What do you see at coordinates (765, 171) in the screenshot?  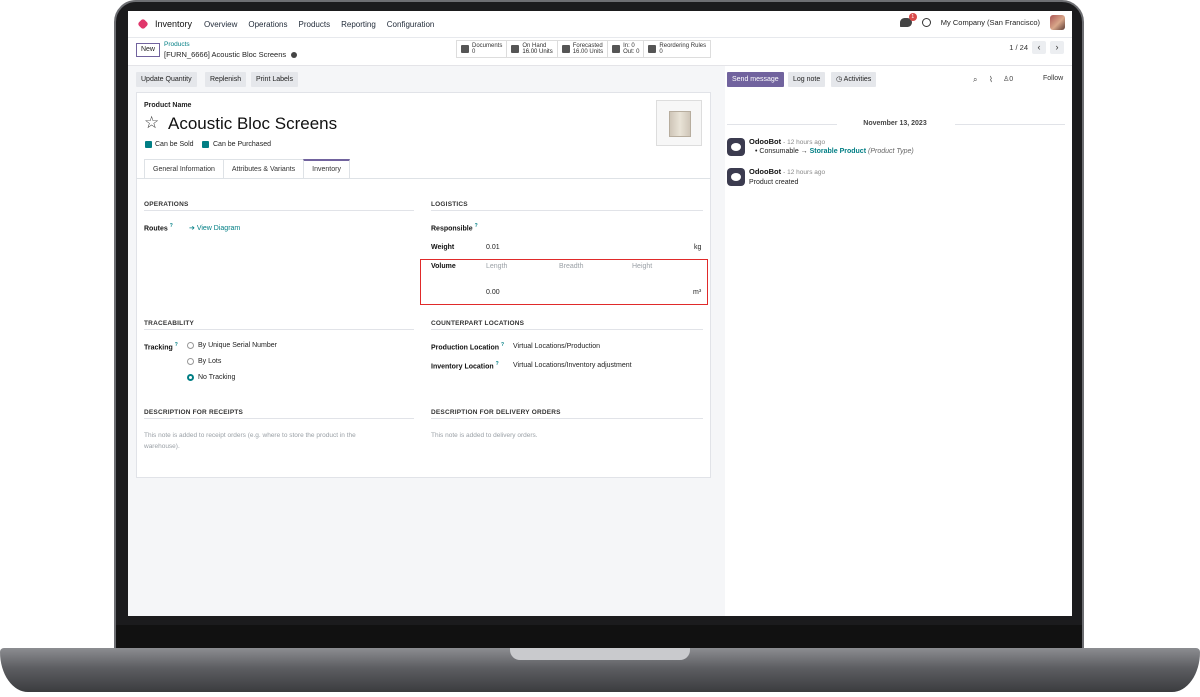 I see `author-name: OdooBot` at bounding box center [765, 171].